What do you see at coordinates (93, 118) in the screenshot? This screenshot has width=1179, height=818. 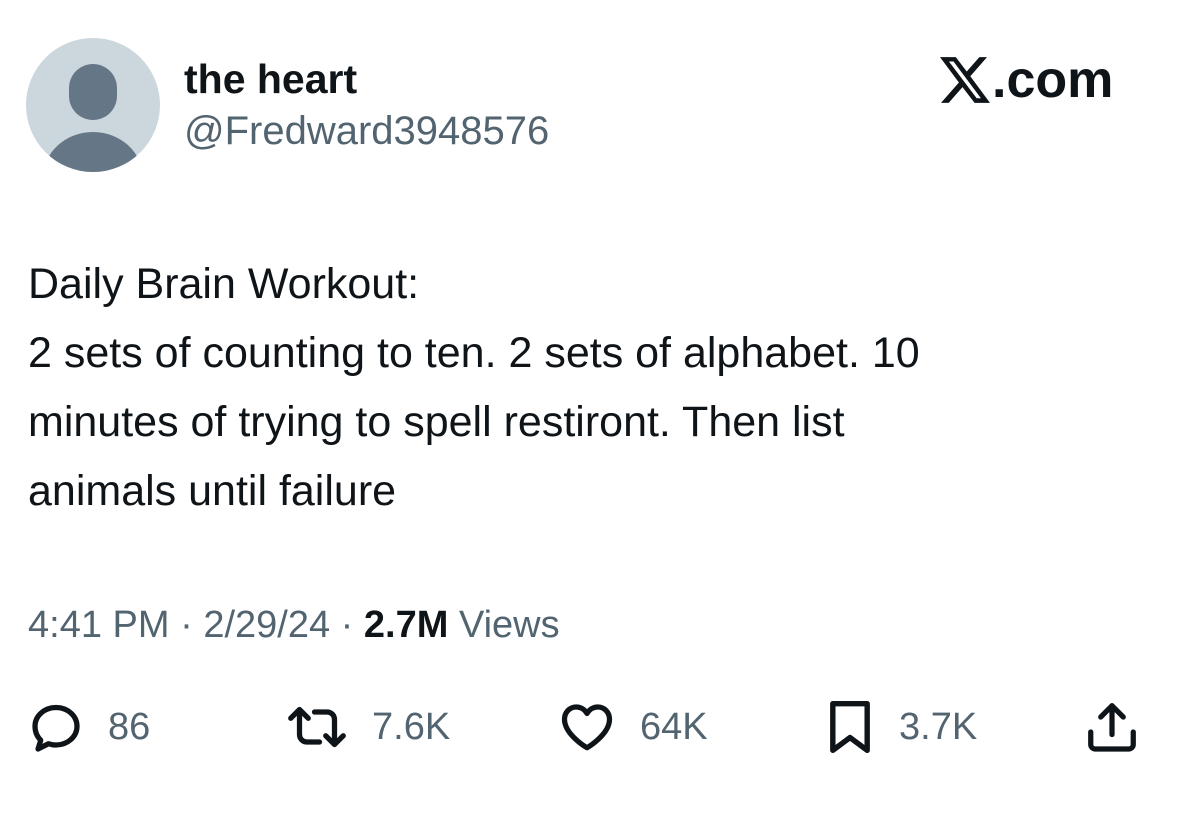 I see `default-avatar-icon` at bounding box center [93, 118].